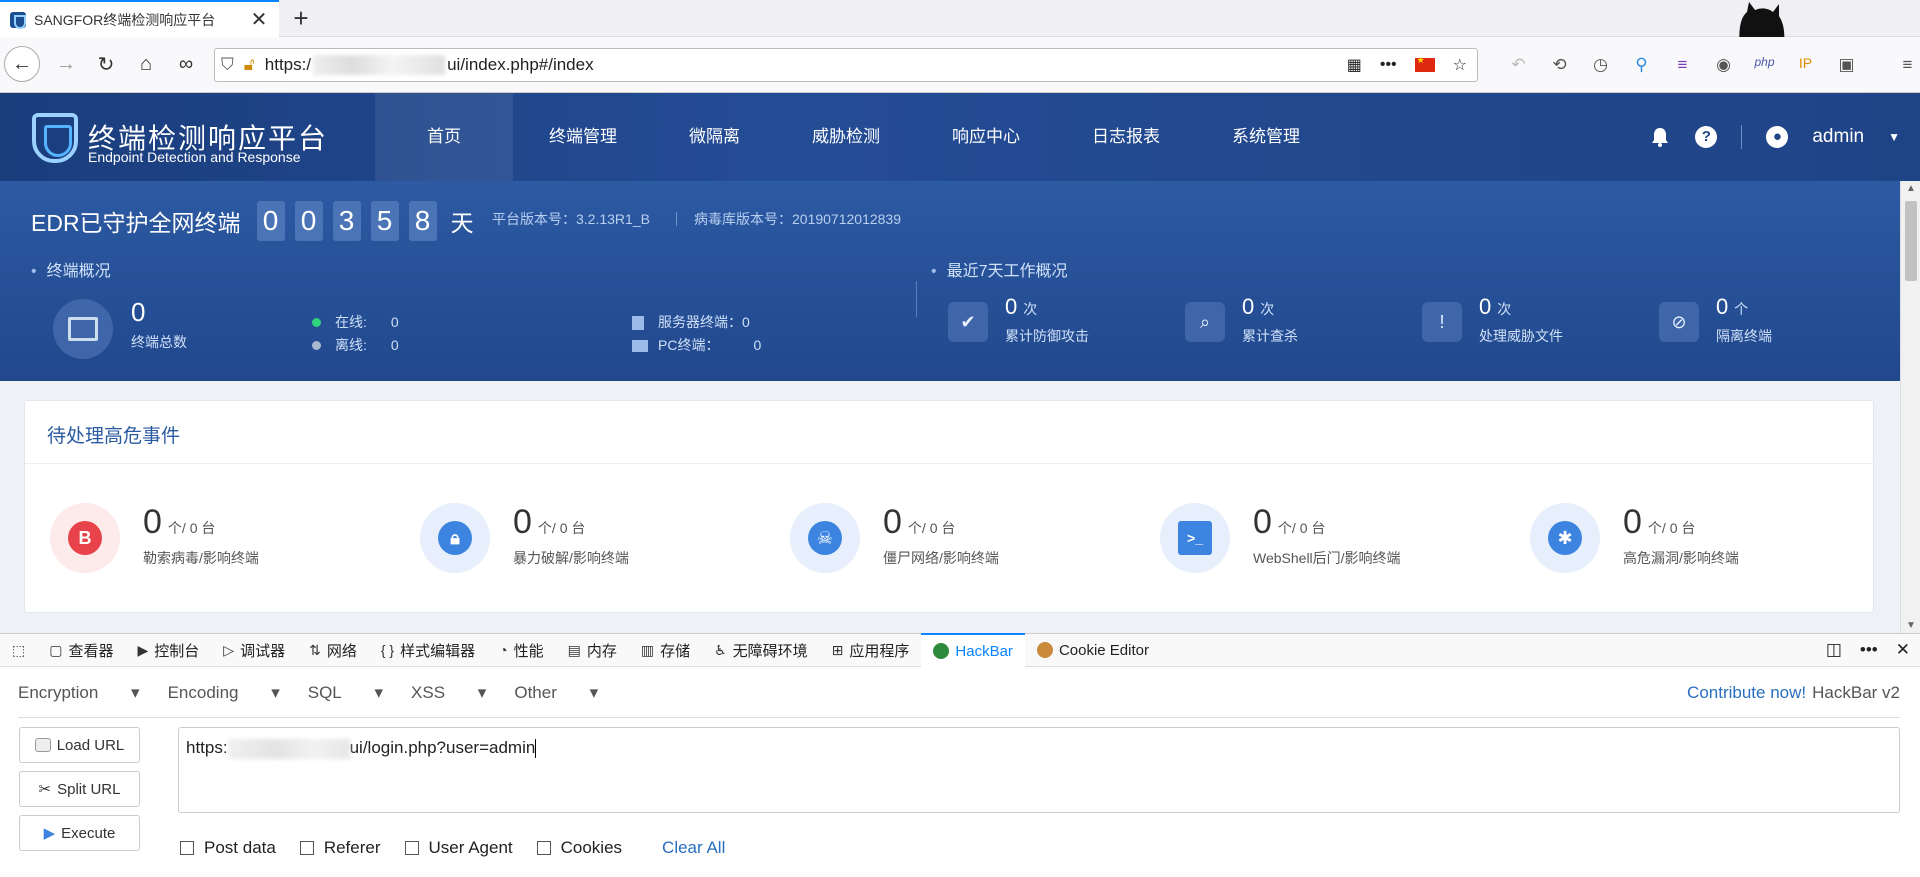 The height and width of the screenshot is (877, 1920). What do you see at coordinates (1723, 65) in the screenshot?
I see `cookie-icon: ◉` at bounding box center [1723, 65].